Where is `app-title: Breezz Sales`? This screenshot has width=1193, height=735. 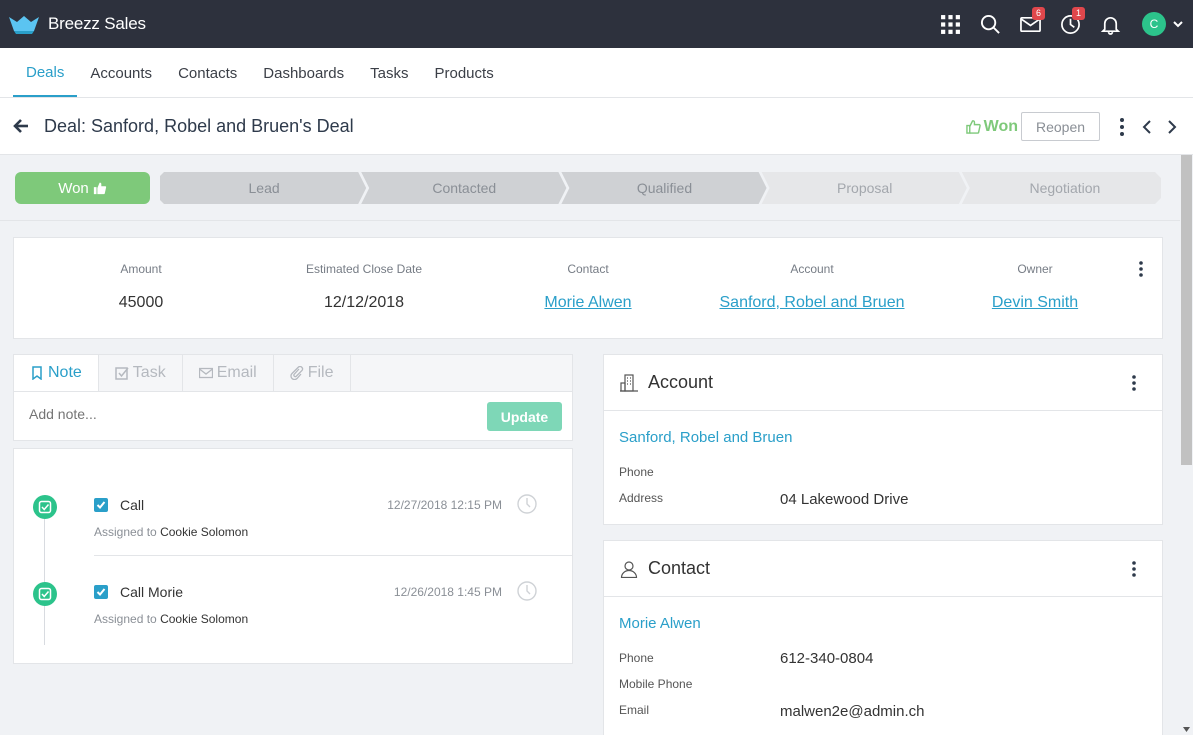
app-title: Breezz Sales is located at coordinates (97, 23).